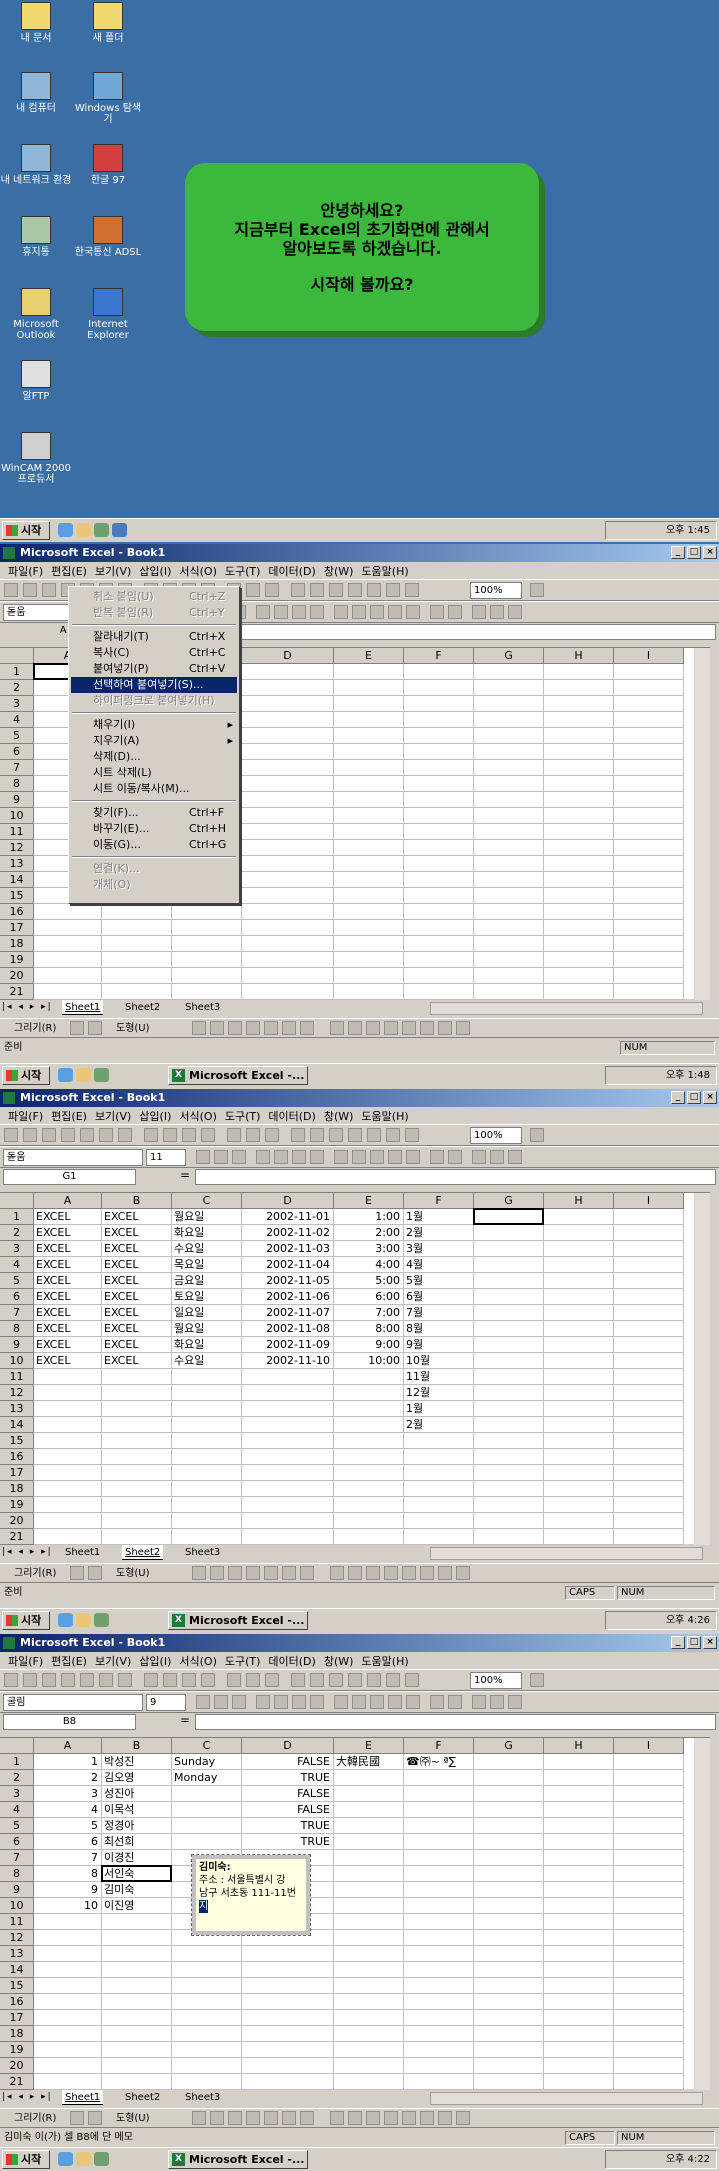  What do you see at coordinates (17, 1409) in the screenshot?
I see `row-header: 13` at bounding box center [17, 1409].